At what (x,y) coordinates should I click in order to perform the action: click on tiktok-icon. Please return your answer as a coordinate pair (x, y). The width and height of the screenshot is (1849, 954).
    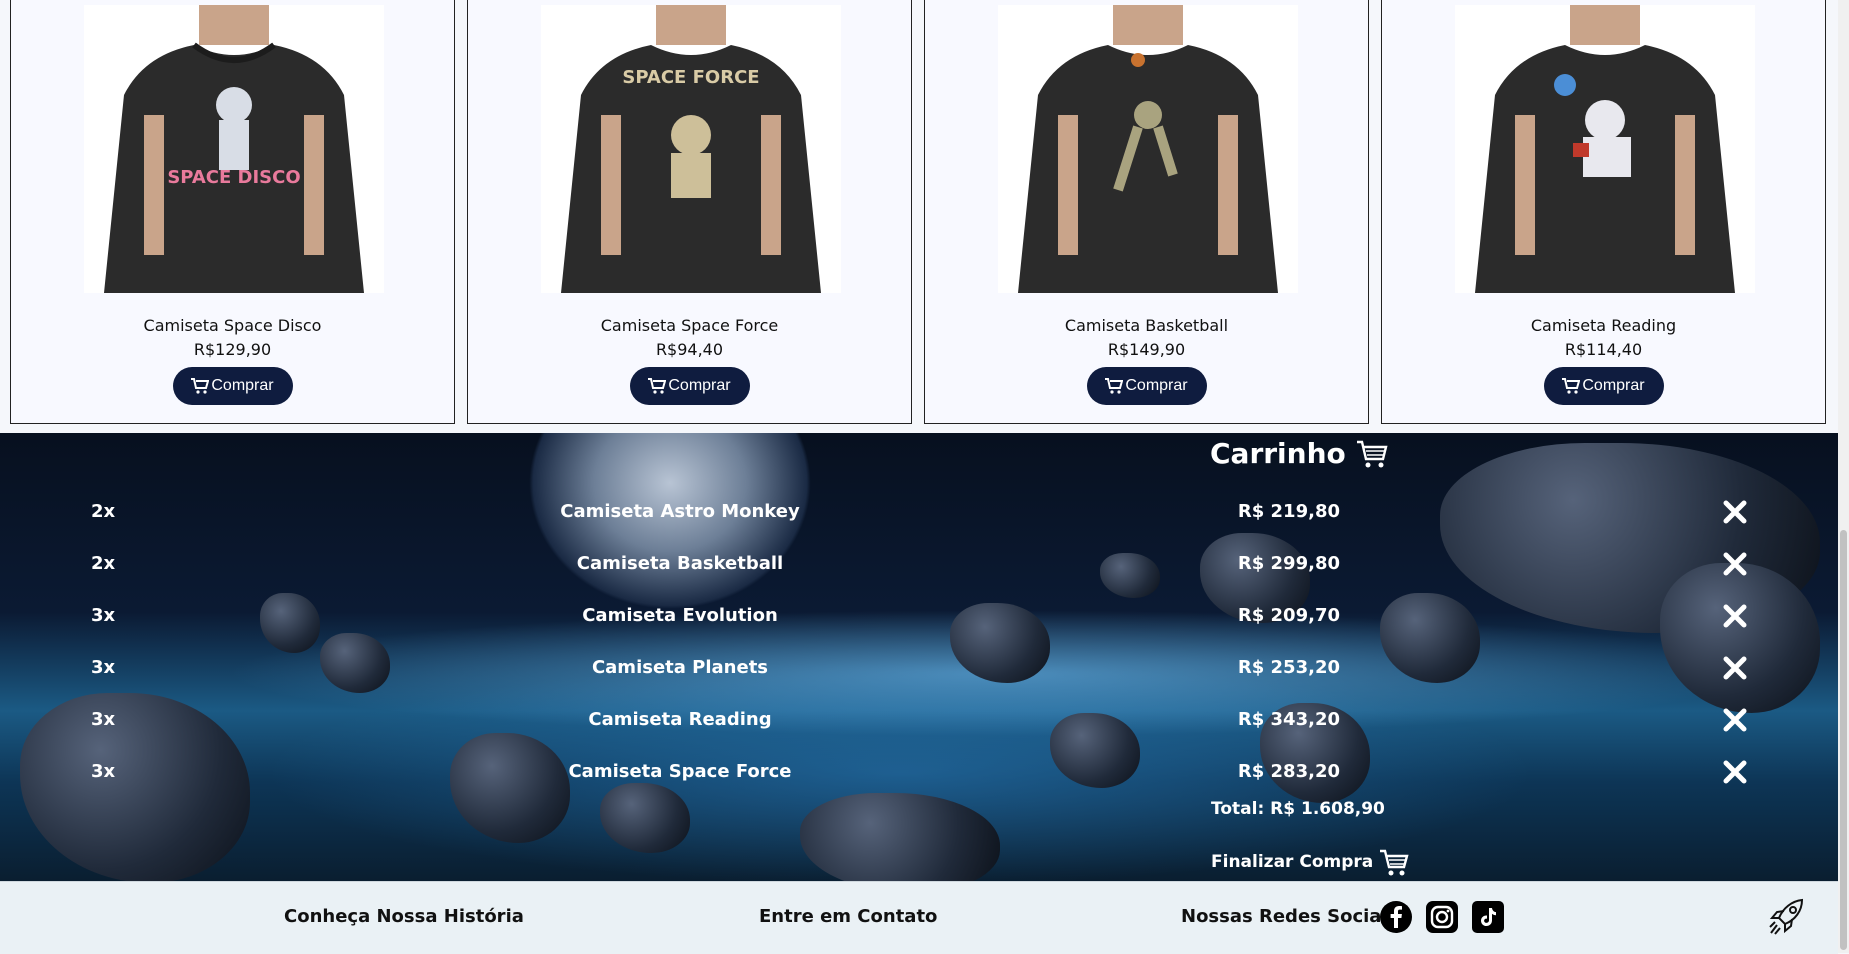
    Looking at the image, I should click on (1488, 917).